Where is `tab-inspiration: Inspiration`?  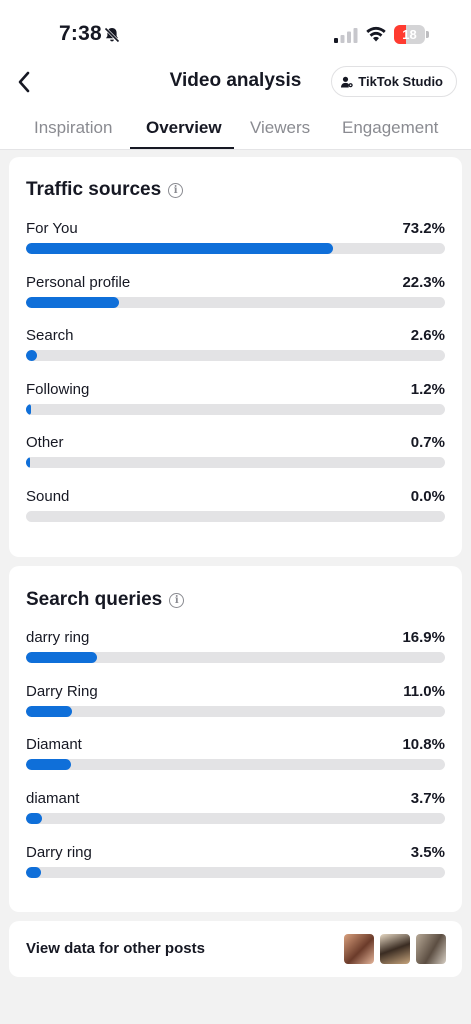
tab-inspiration: Inspiration is located at coordinates (73, 128).